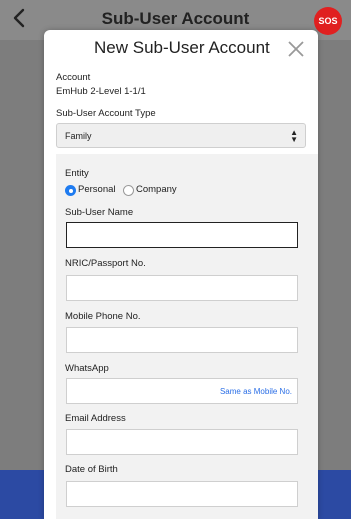 The width and height of the screenshot is (351, 519). I want to click on nric-label: NRIC/Passport No., so click(105, 263).